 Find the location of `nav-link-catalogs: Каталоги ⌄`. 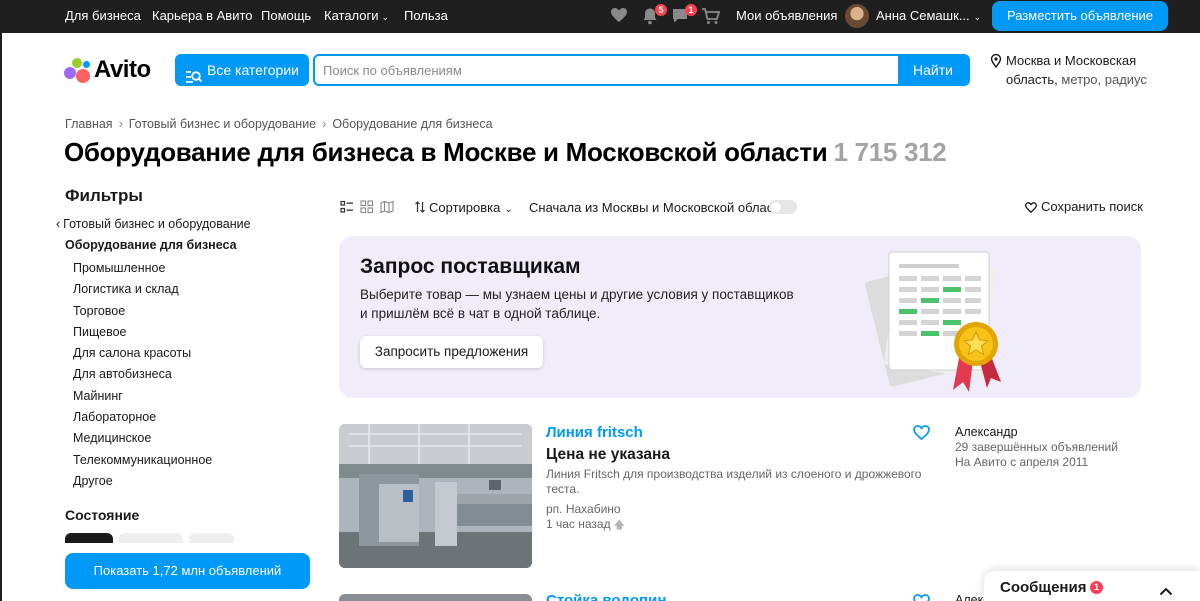

nav-link-catalogs: Каталоги ⌄ is located at coordinates (356, 15).